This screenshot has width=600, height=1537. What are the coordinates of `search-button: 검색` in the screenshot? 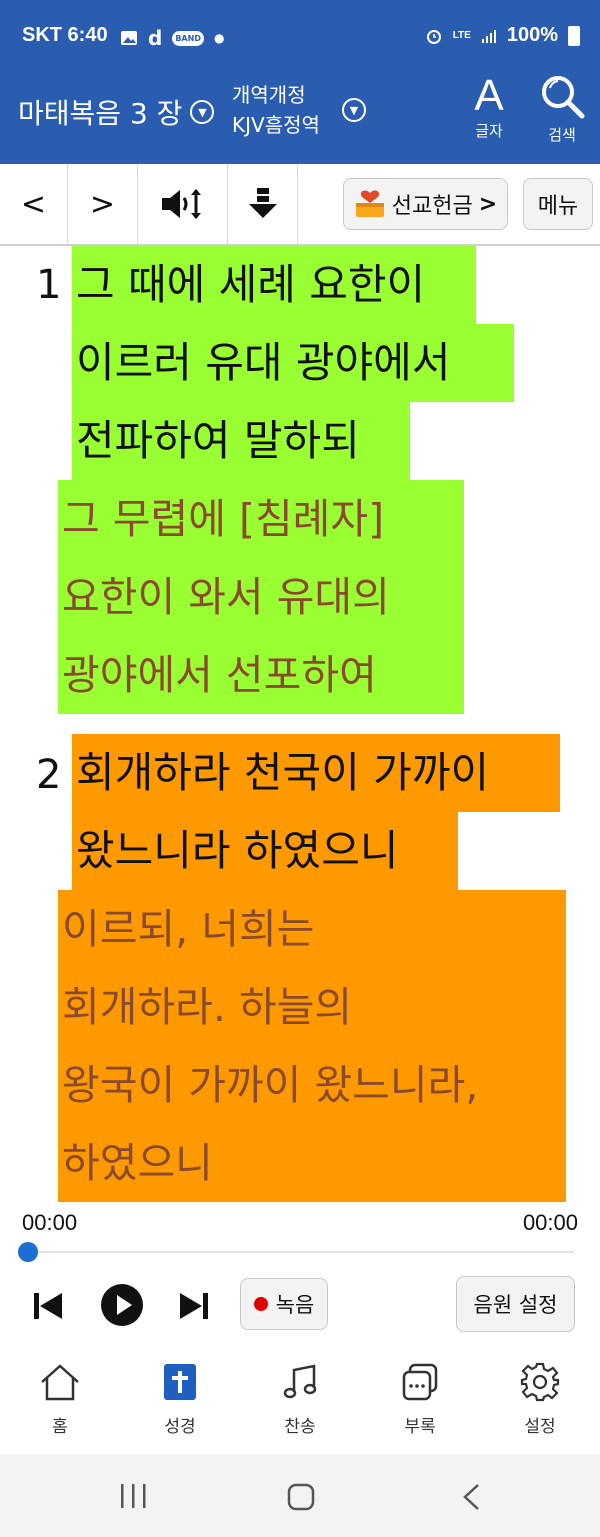 It's located at (562, 108).